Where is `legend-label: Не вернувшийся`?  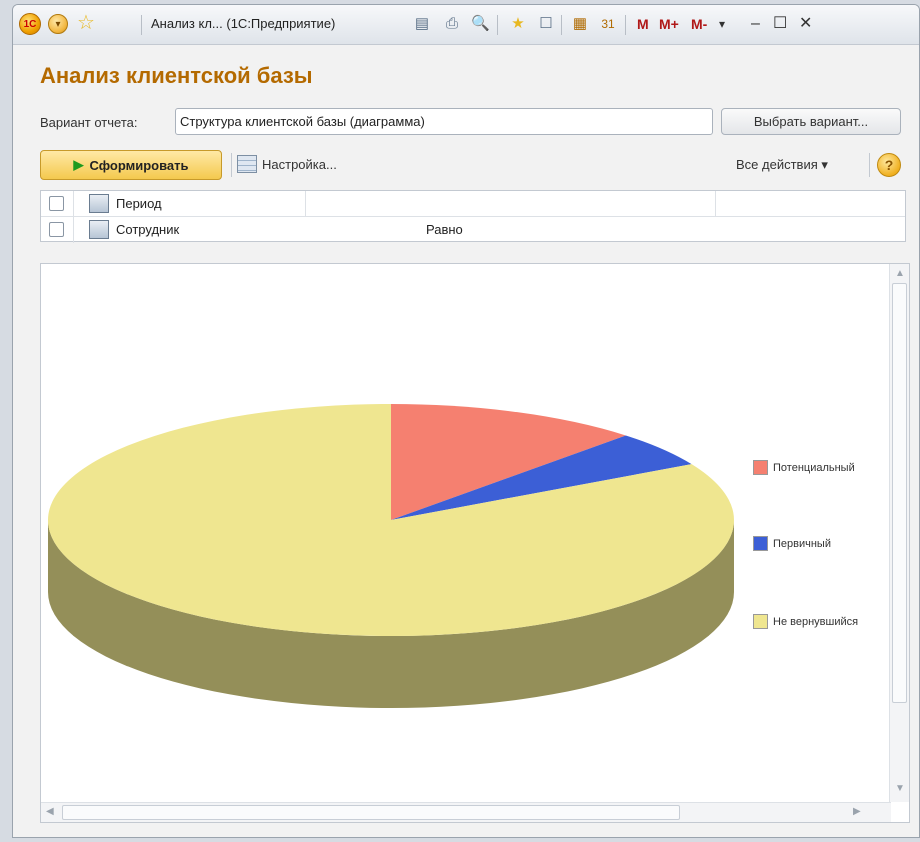 legend-label: Не вернувшийся is located at coordinates (816, 621).